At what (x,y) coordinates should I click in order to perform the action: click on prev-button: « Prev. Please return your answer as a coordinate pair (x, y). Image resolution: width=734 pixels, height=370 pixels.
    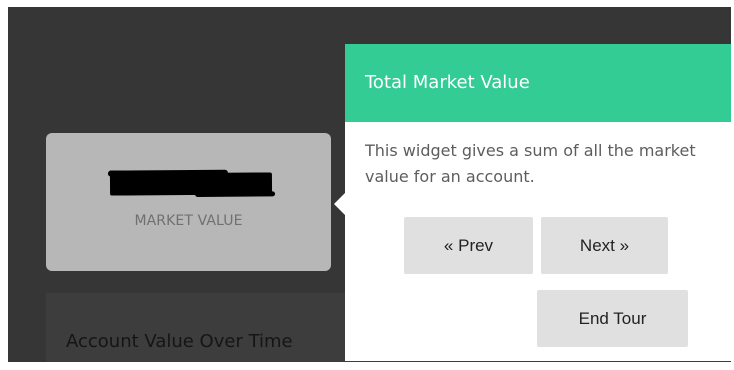
    Looking at the image, I should click on (468, 245).